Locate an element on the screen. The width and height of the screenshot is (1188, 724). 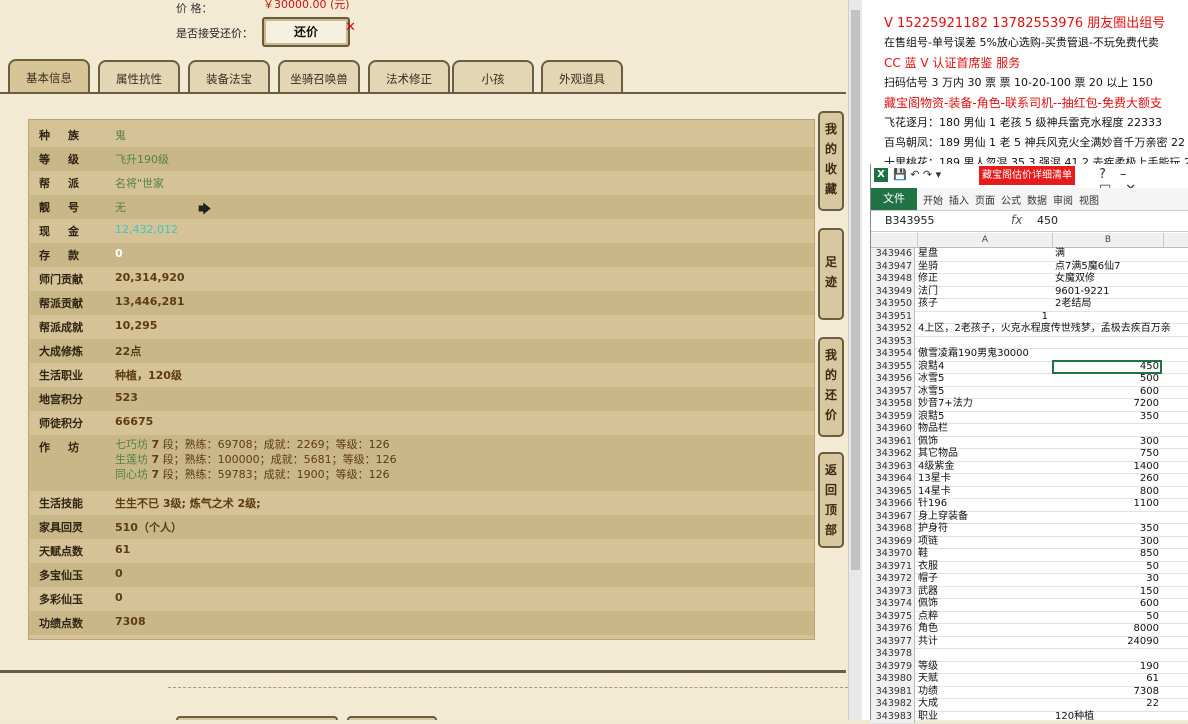
row-number: 343968 is located at coordinates (893, 529).